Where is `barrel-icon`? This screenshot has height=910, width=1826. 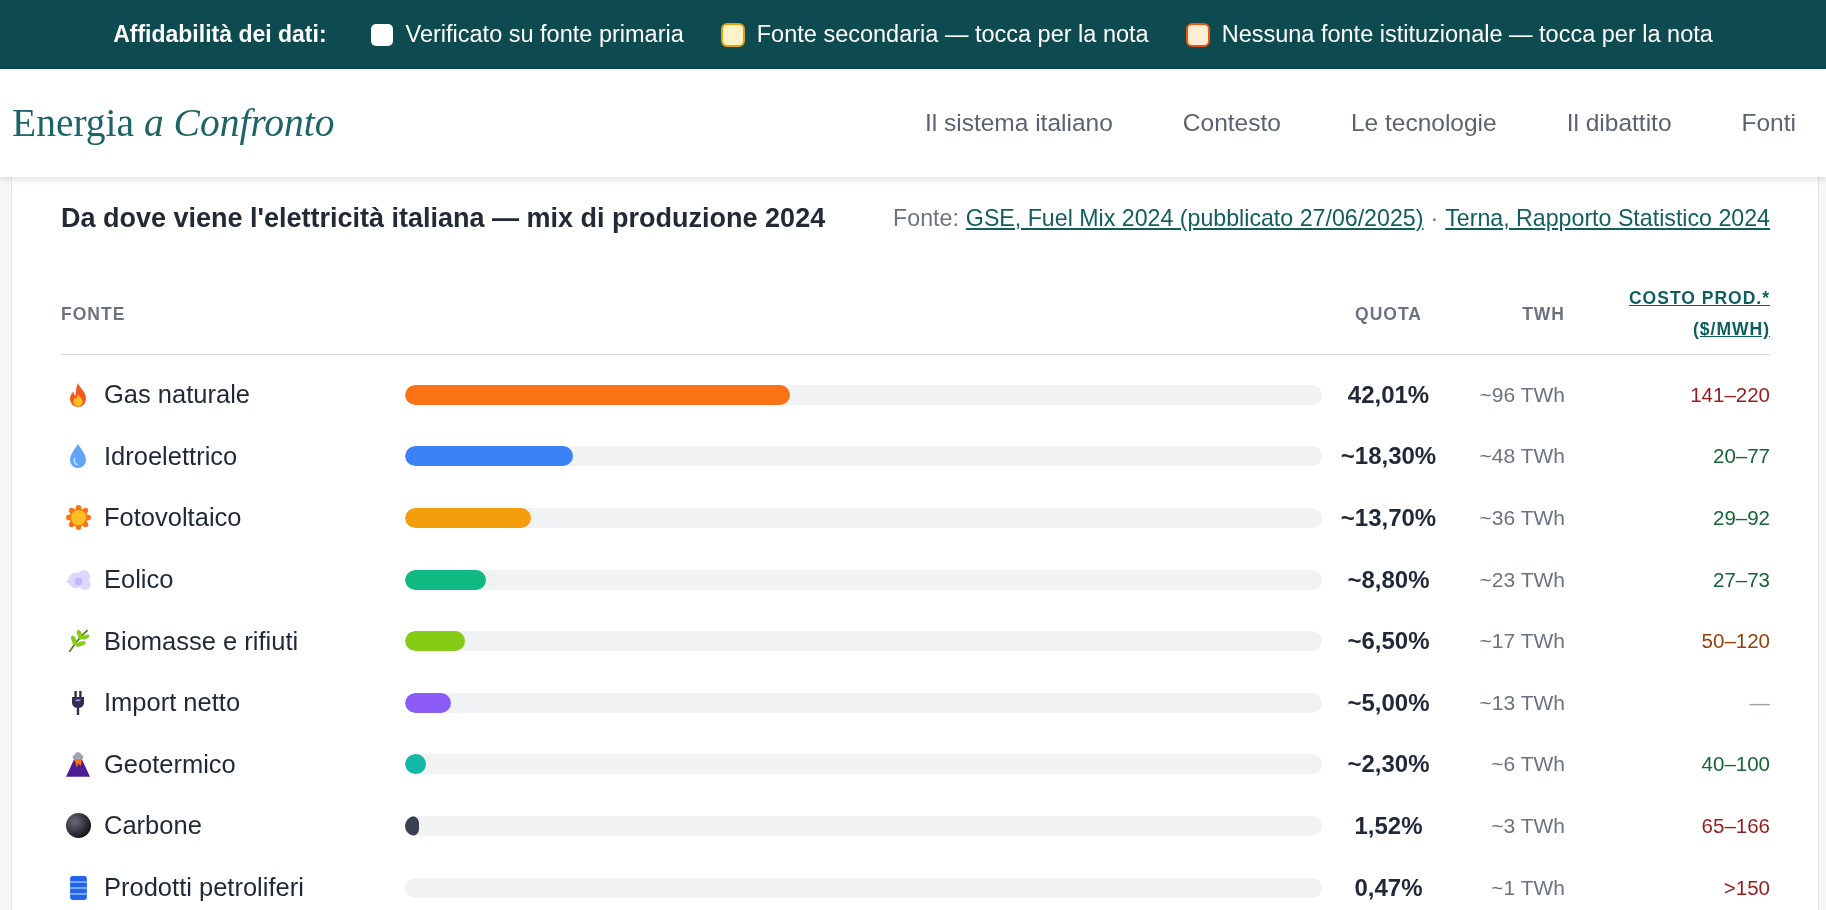
barrel-icon is located at coordinates (78, 887).